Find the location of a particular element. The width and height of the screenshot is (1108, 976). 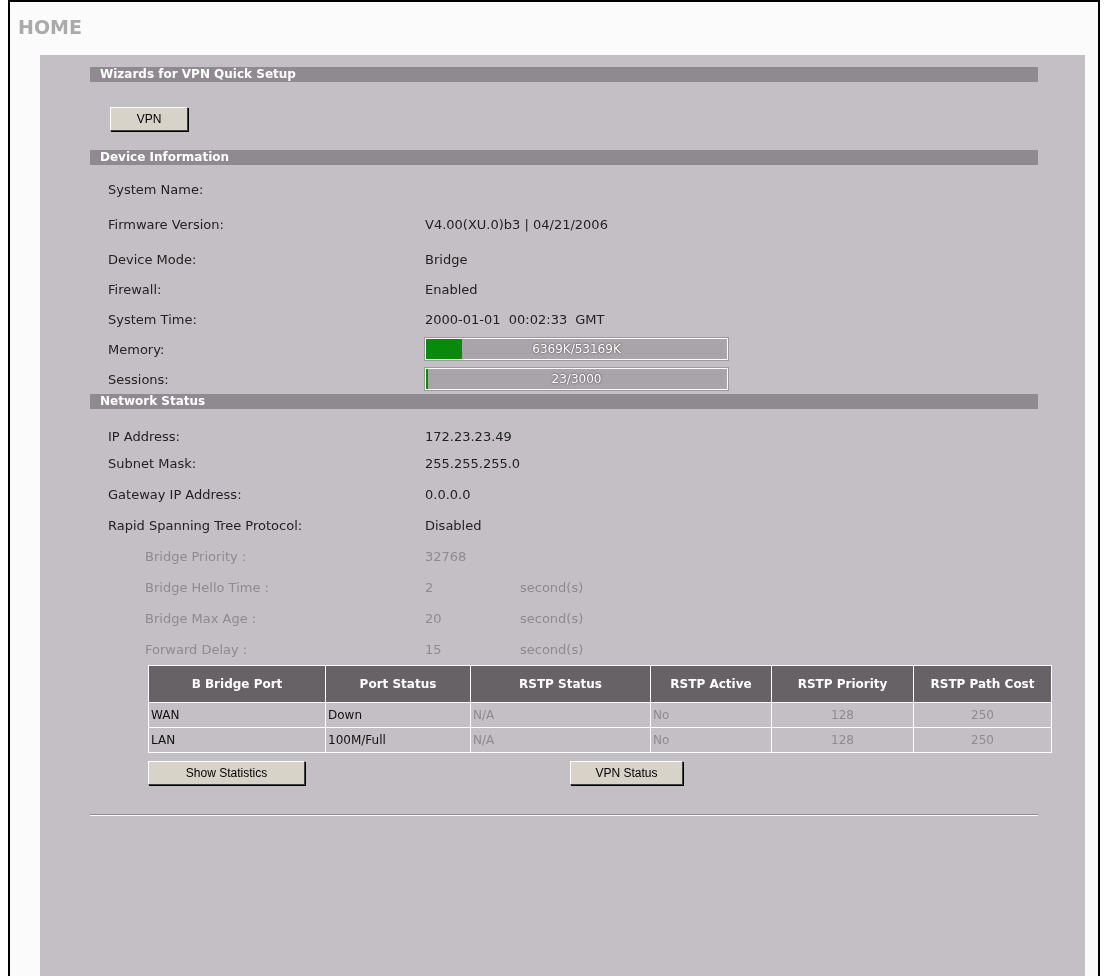

table-cell: LAN is located at coordinates (237, 740).